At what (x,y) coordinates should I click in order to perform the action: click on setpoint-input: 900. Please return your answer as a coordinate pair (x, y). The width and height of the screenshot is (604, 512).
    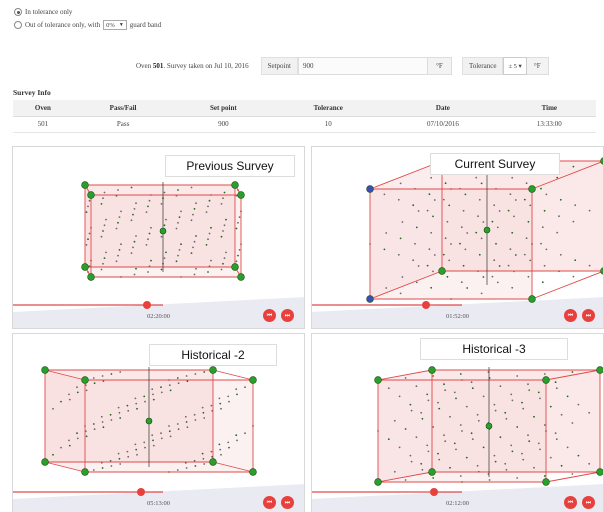
    Looking at the image, I should click on (362, 66).